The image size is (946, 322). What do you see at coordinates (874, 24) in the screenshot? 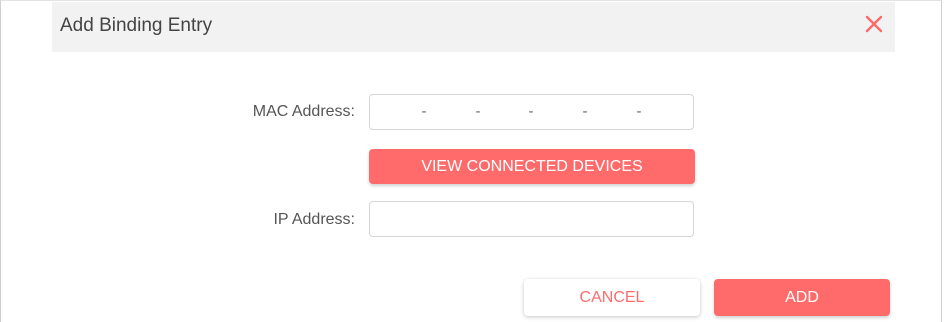
I see `close-icon` at bounding box center [874, 24].